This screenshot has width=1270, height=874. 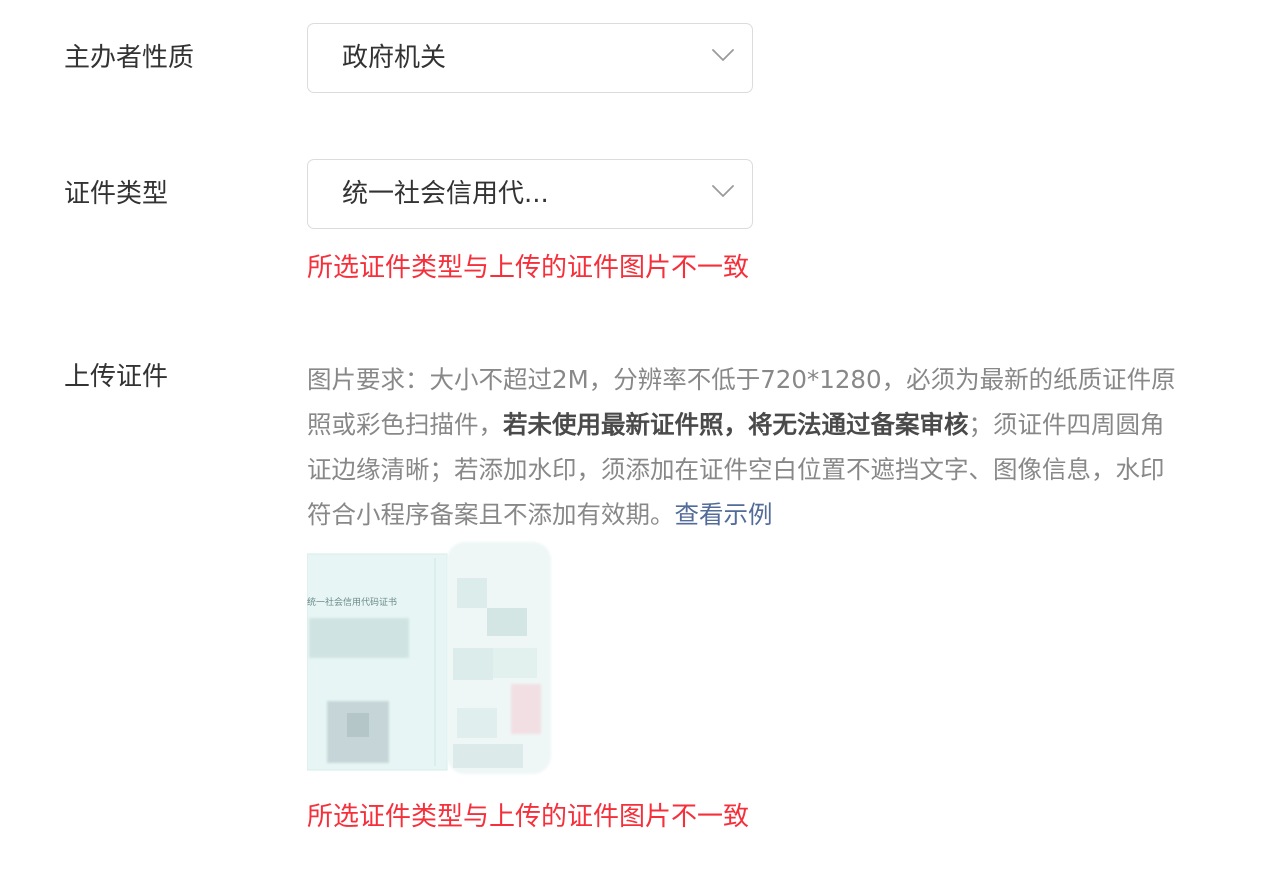 I want to click on view-example-link: 查看示例, so click(x=724, y=514).